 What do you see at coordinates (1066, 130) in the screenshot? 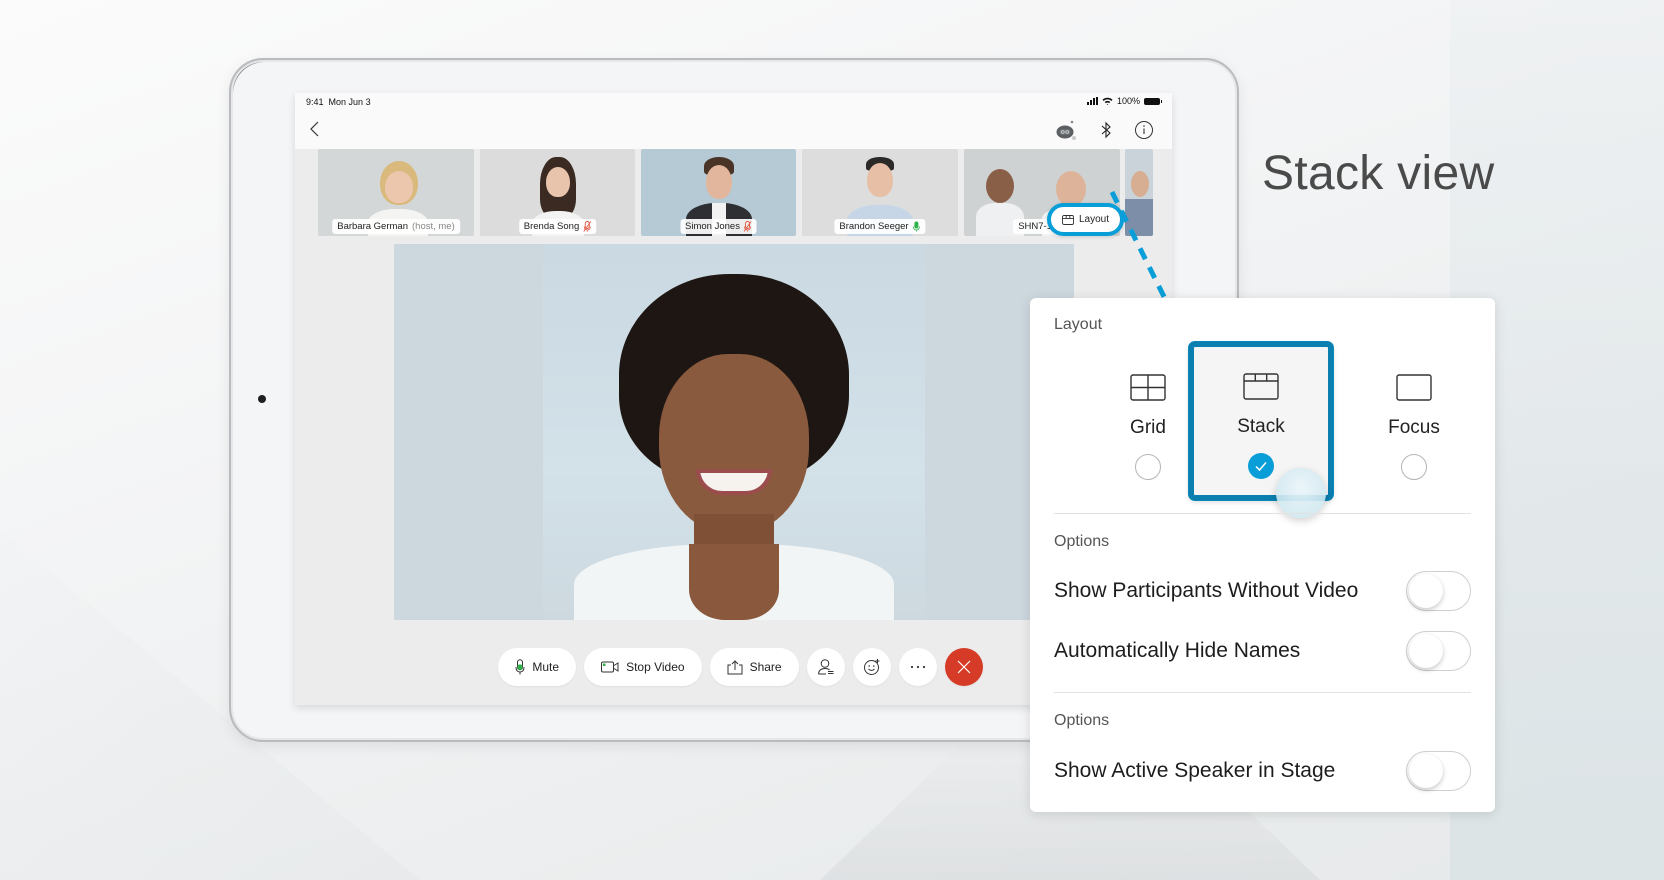
I see `assistant-bot-icon` at bounding box center [1066, 130].